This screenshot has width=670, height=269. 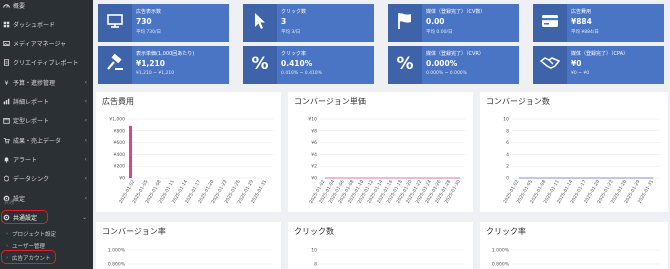 I want to click on kpi-card: % クリック率 0.410% 0.410% ~ 0.410%, so click(x=308, y=65).